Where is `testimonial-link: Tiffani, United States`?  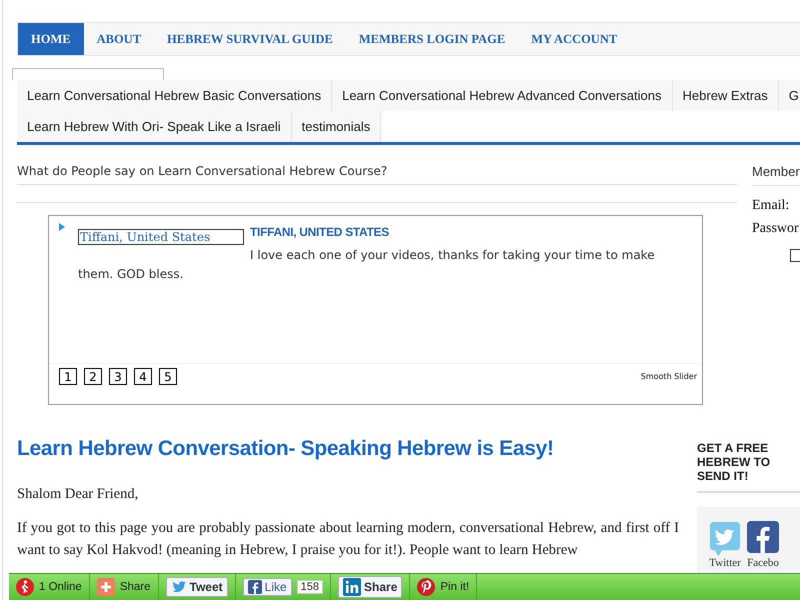
testimonial-link: Tiffani, United States is located at coordinates (161, 237).